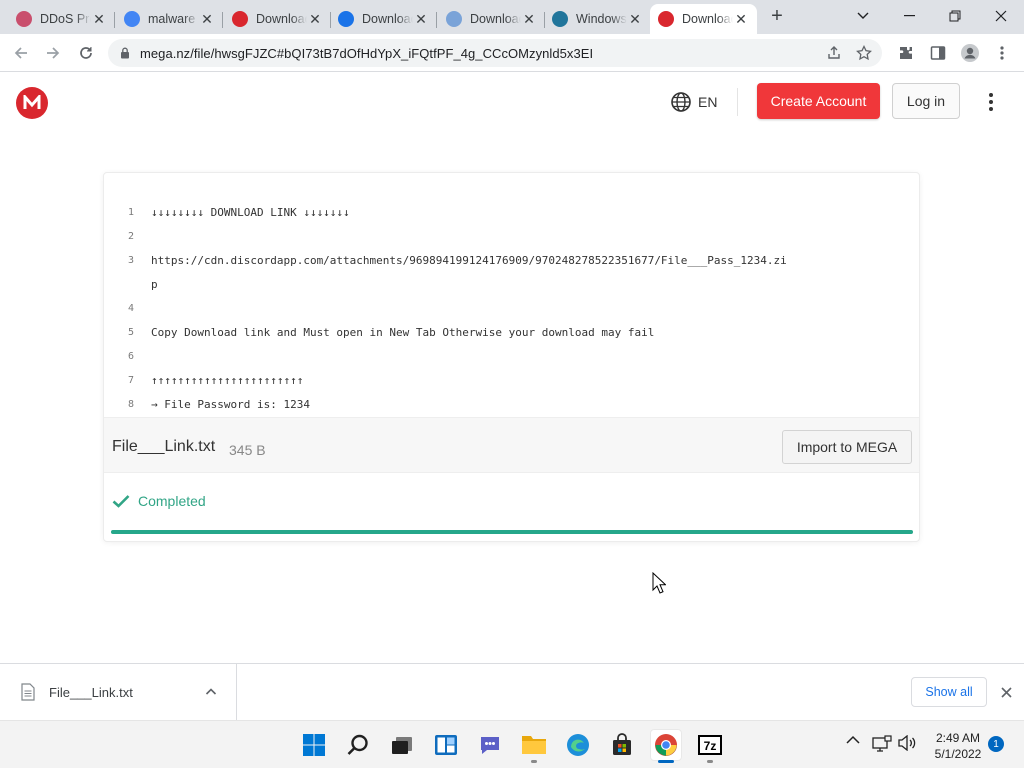 This screenshot has width=1024, height=768. What do you see at coordinates (622, 745) in the screenshot?
I see `store-icon` at bounding box center [622, 745].